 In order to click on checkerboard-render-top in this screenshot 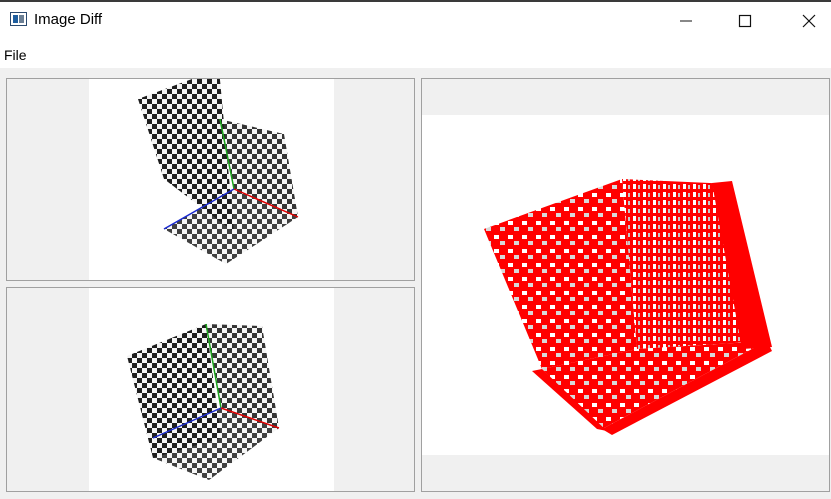, I will do `click(211, 179)`.